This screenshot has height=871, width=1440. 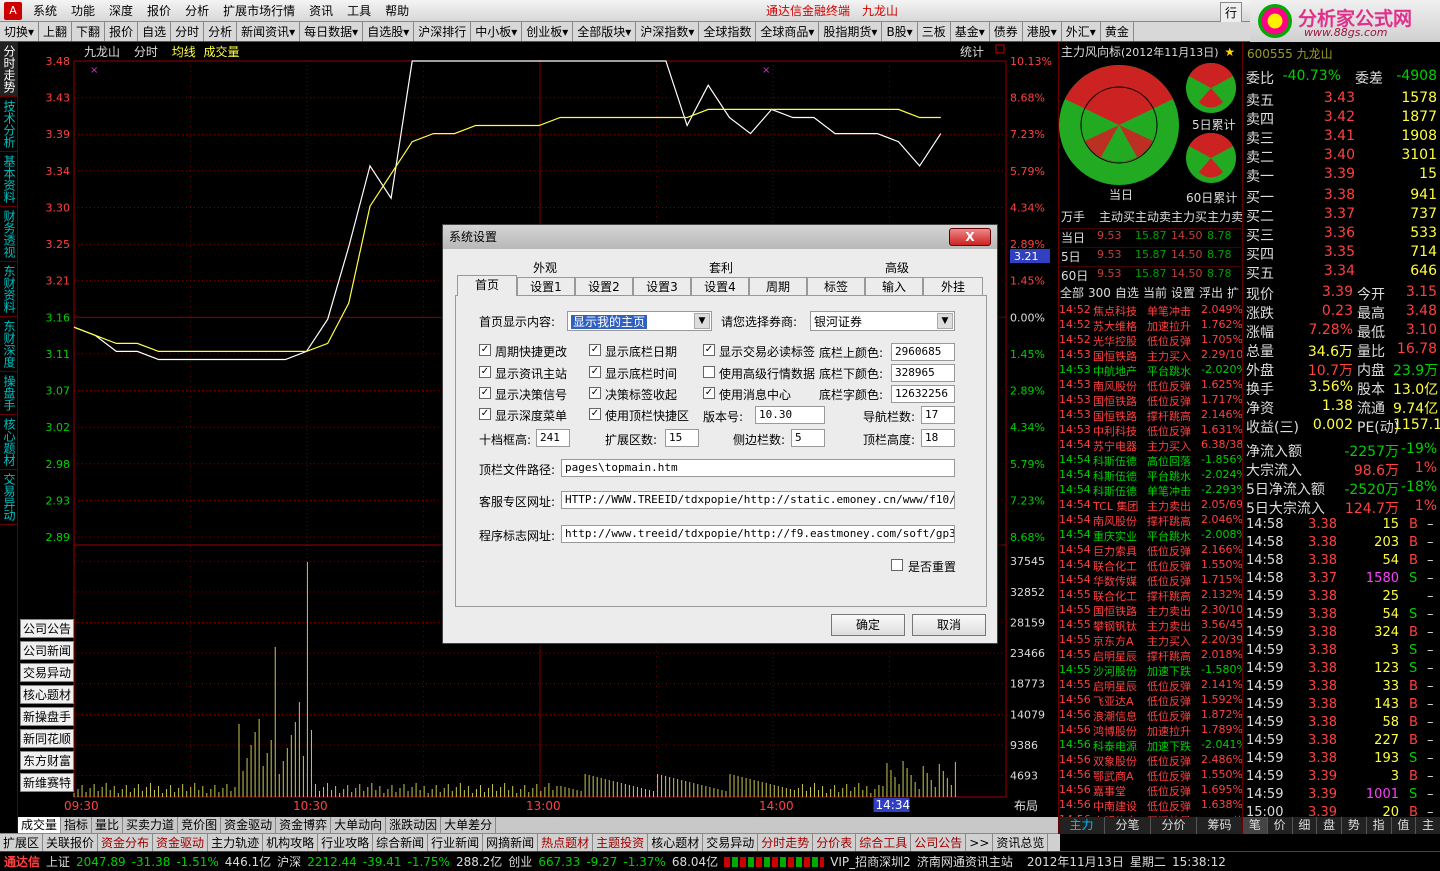 I want to click on volume-side-button: 新维赛特, so click(x=47, y=782).